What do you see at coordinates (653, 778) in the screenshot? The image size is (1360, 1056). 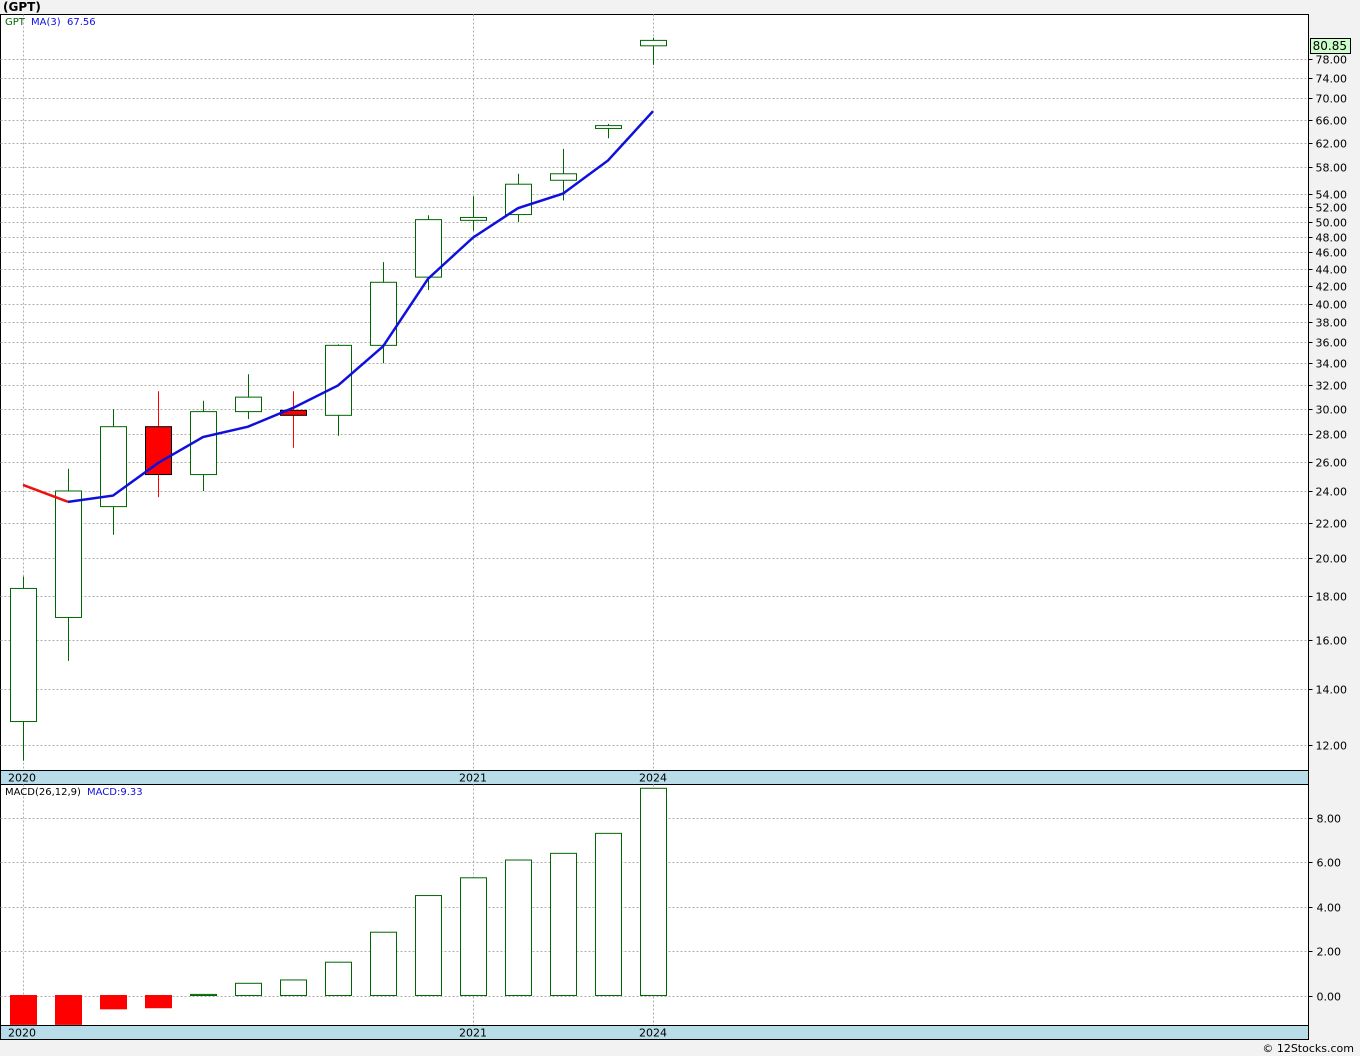 I see `price-x-label: 2024` at bounding box center [653, 778].